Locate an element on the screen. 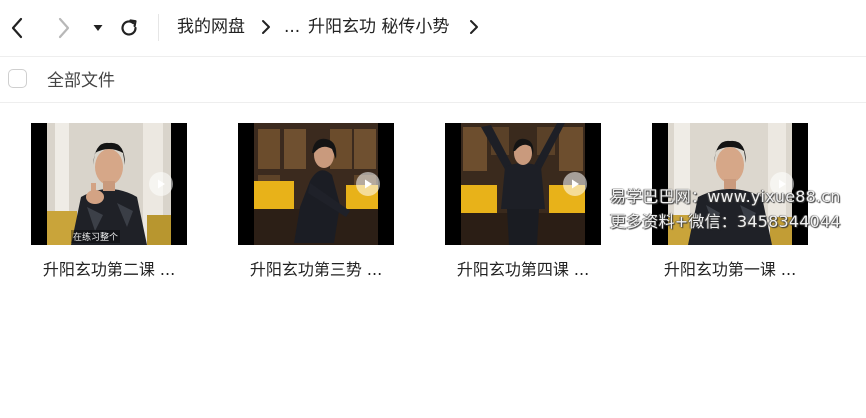 Image resolution: width=866 pixels, height=418 pixels. back-button is located at coordinates (17, 28).